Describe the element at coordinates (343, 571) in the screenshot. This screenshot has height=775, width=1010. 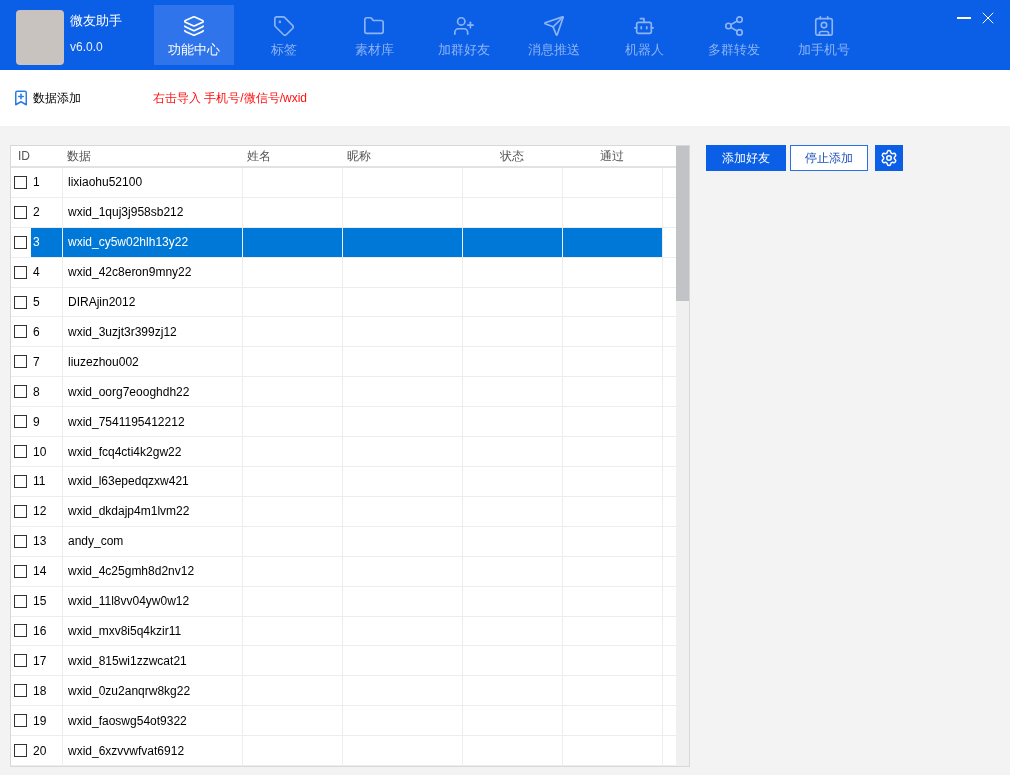
I see `table-row: 14 wxid_4c25gmh8d2nv12` at that location.